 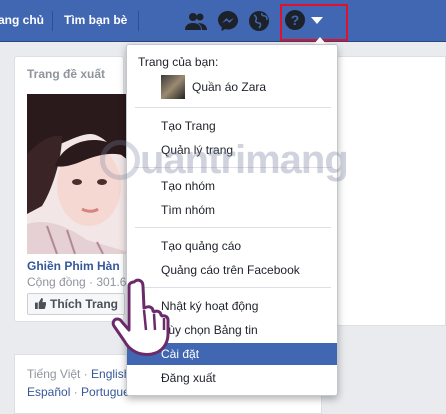 I want to click on home-link: ang chủ, so click(x=22, y=20).